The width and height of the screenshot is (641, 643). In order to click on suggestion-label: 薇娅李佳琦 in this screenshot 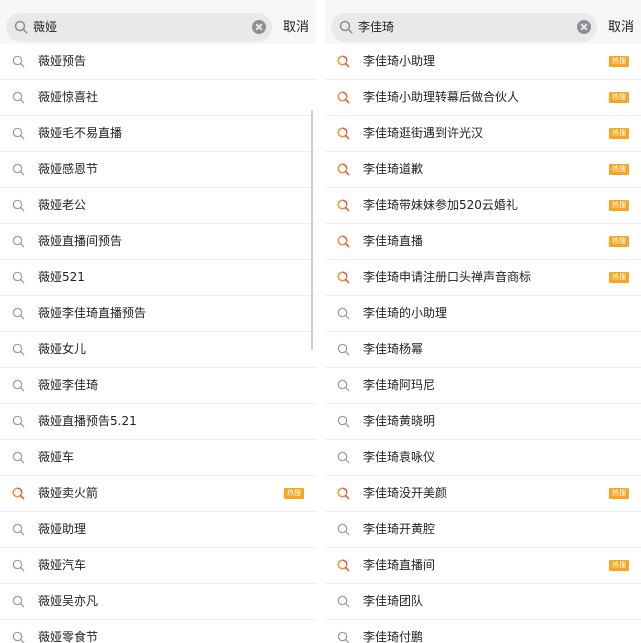, I will do `click(68, 385)`.